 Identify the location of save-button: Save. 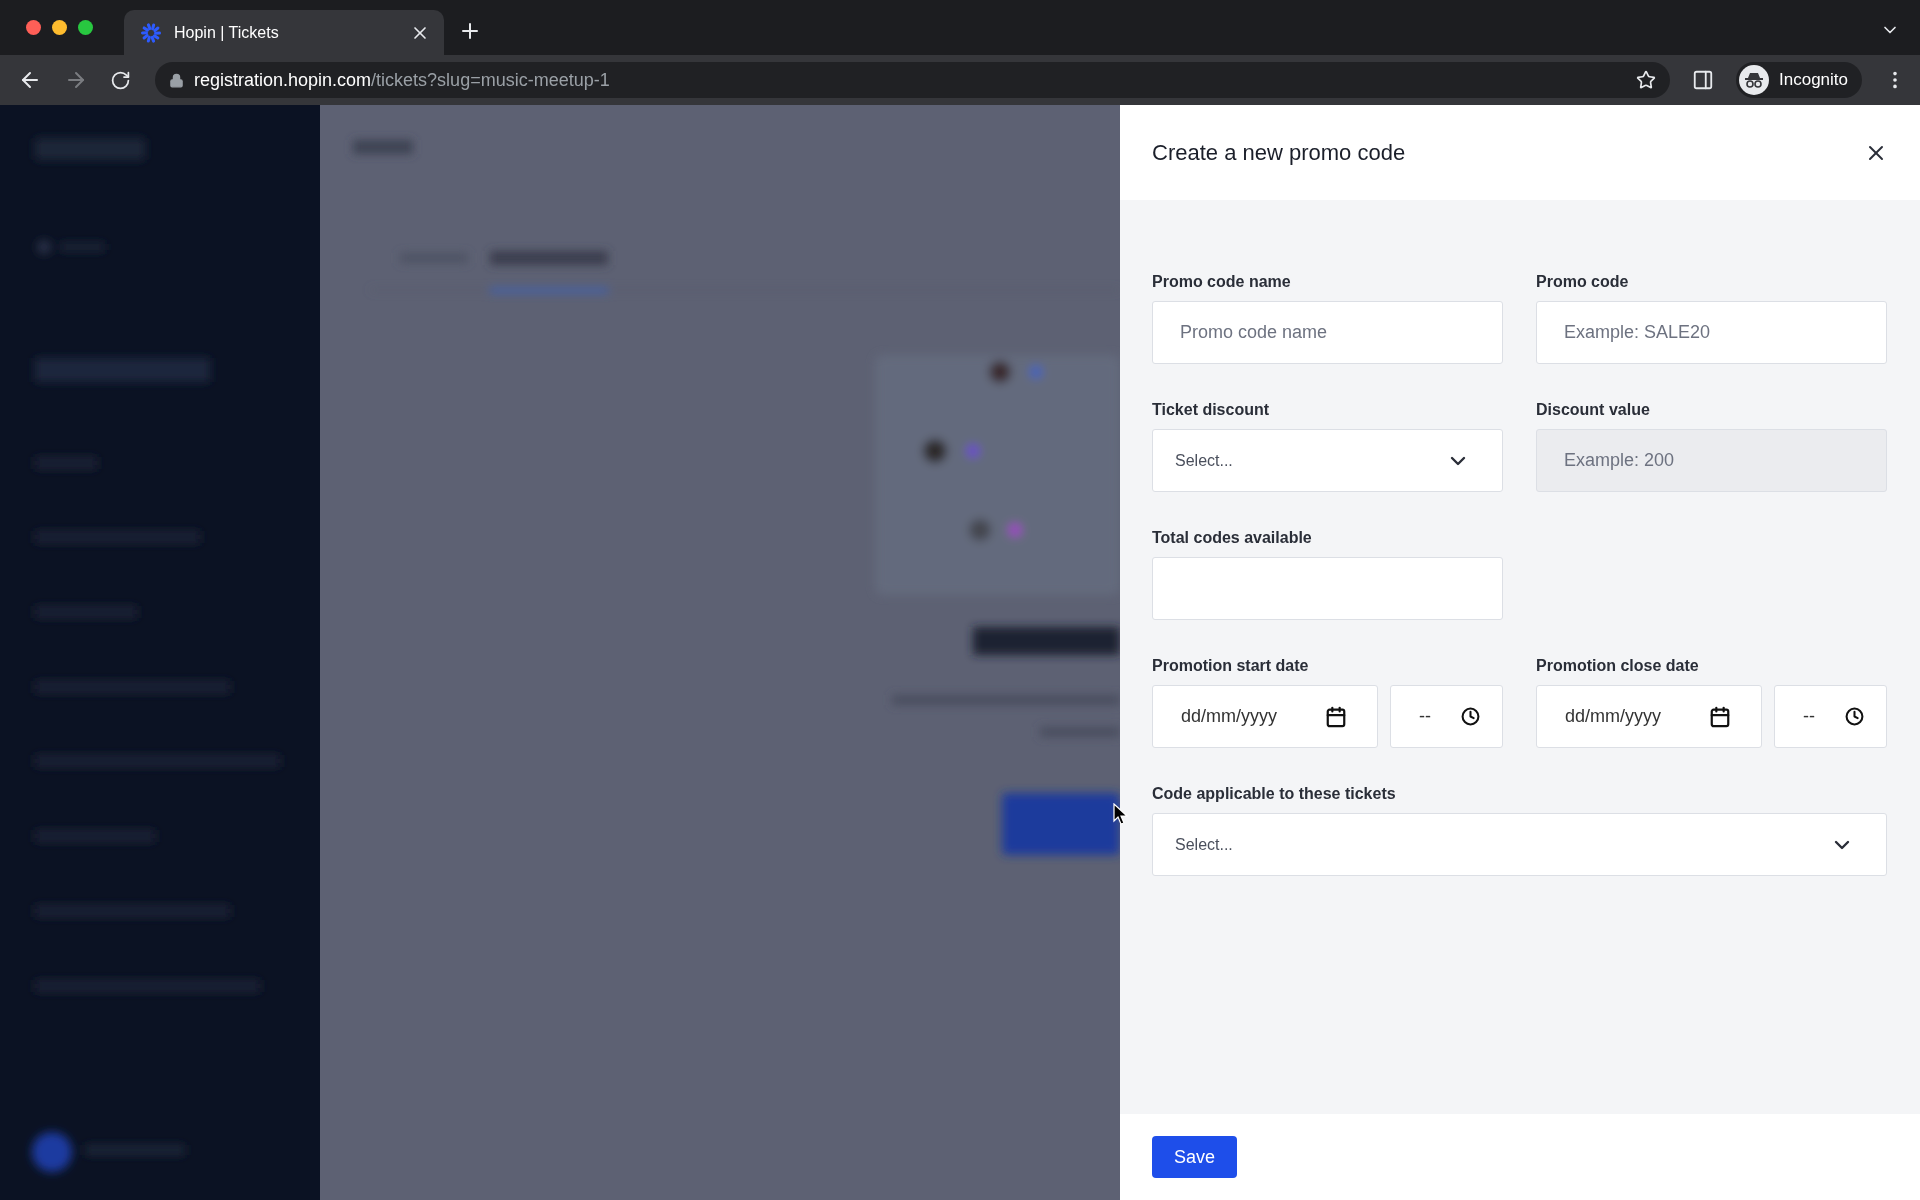
(1195, 1157).